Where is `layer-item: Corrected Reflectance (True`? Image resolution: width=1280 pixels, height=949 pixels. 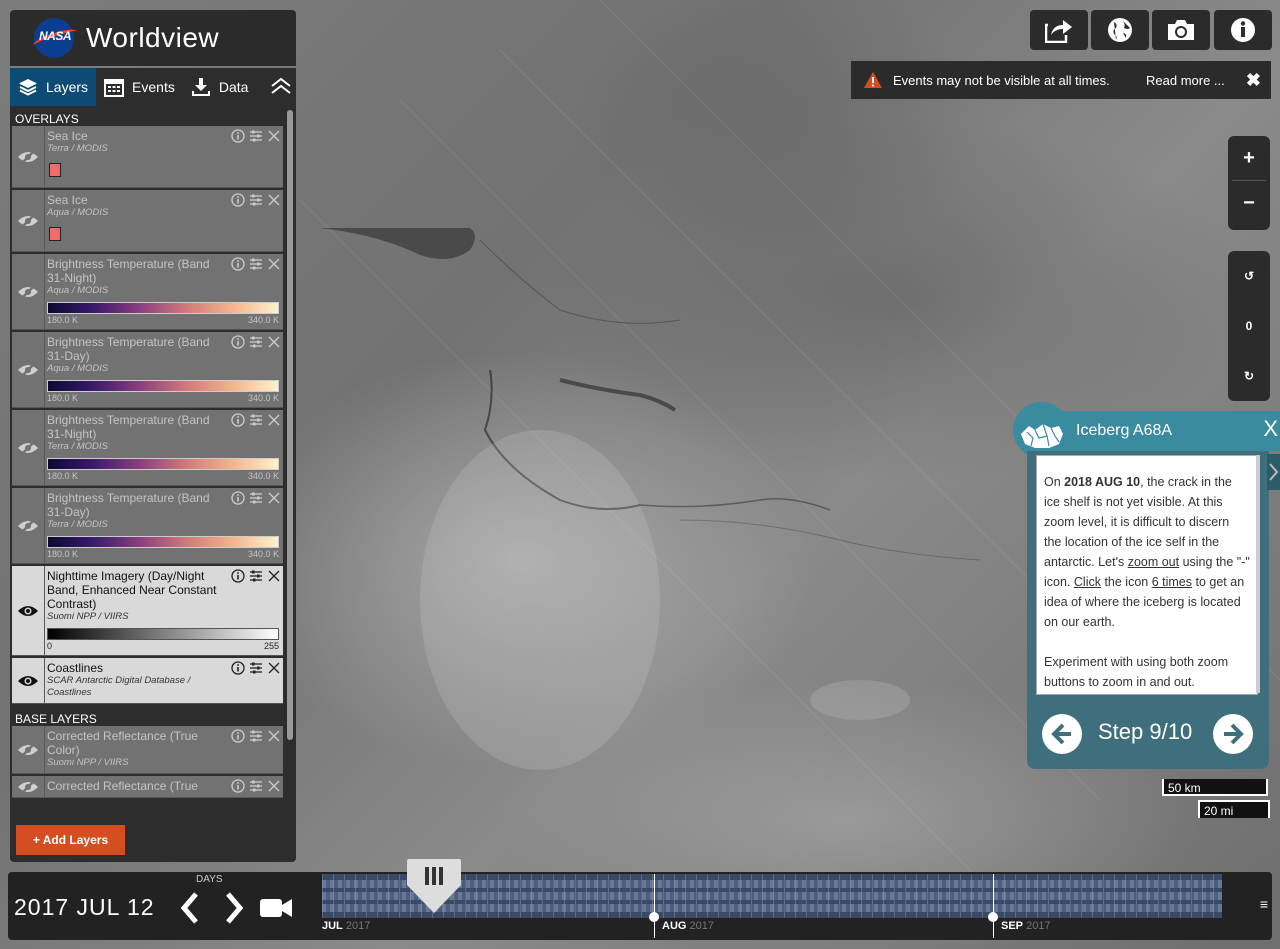 layer-item: Corrected Reflectance (True is located at coordinates (147, 787).